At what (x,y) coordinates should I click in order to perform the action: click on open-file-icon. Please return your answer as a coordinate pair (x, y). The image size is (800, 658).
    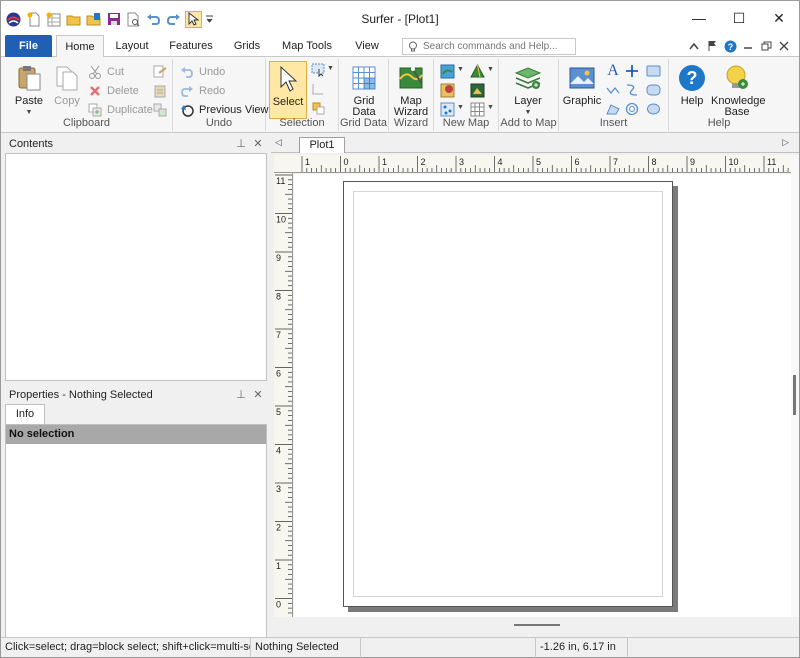
    Looking at the image, I should click on (93, 19).